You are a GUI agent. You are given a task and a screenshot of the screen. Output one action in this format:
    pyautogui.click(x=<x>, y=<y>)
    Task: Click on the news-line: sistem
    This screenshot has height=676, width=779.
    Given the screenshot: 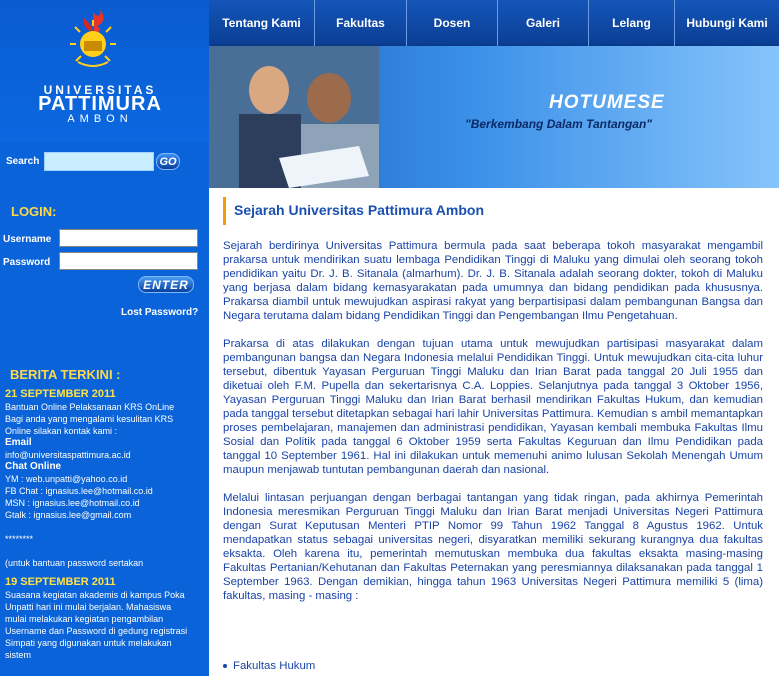 What is the action you would take?
    pyautogui.click(x=18, y=655)
    